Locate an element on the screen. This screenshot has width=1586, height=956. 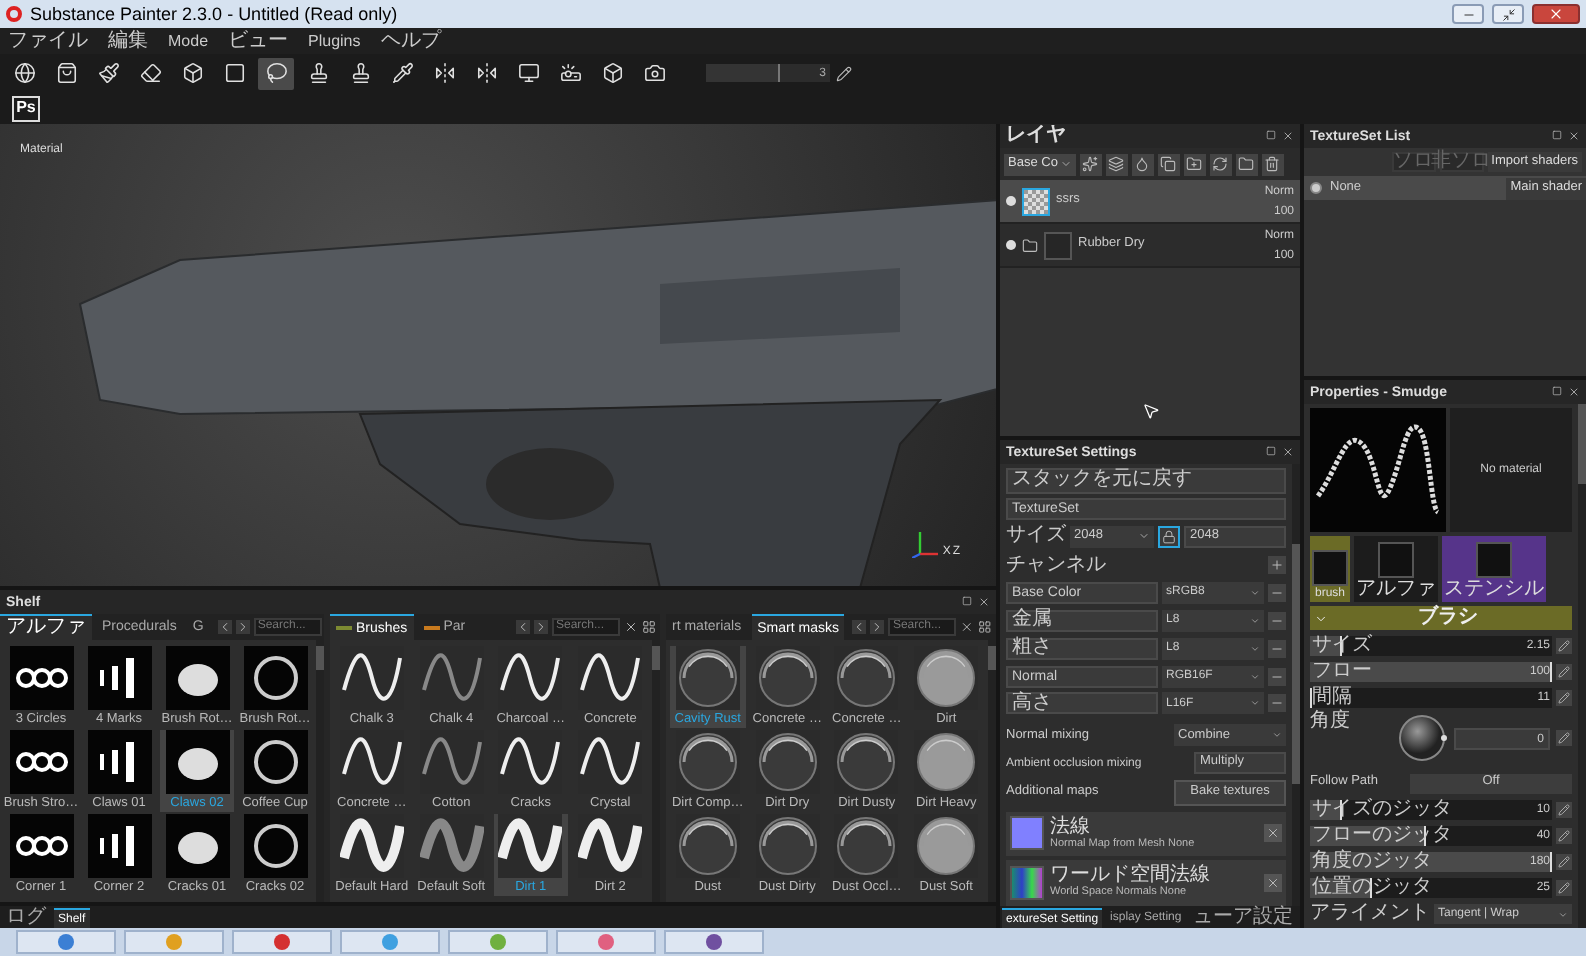
layer-thumbnail is located at coordinates (1036, 201).